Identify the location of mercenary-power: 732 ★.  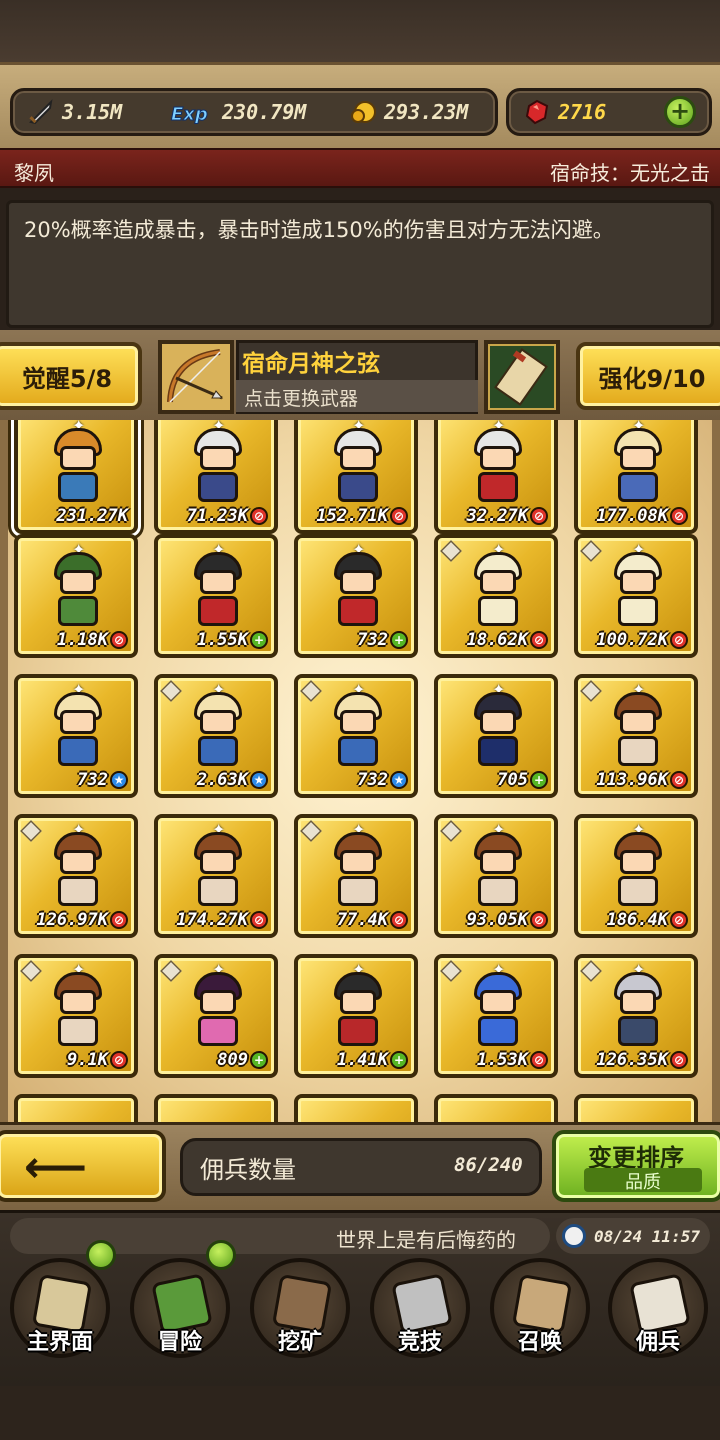
(382, 780).